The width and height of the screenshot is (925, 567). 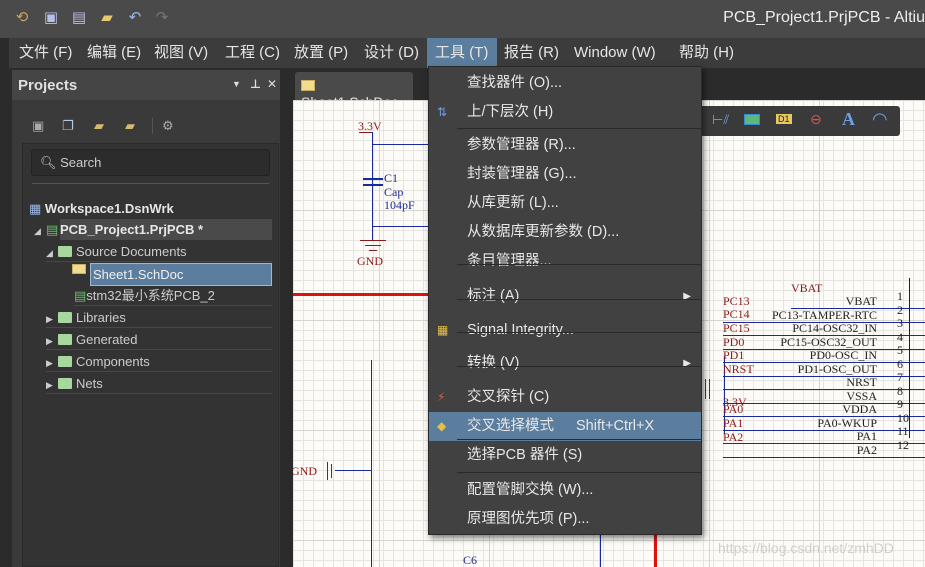 I want to click on tree-generated: ▶ Generated, so click(x=159, y=339).